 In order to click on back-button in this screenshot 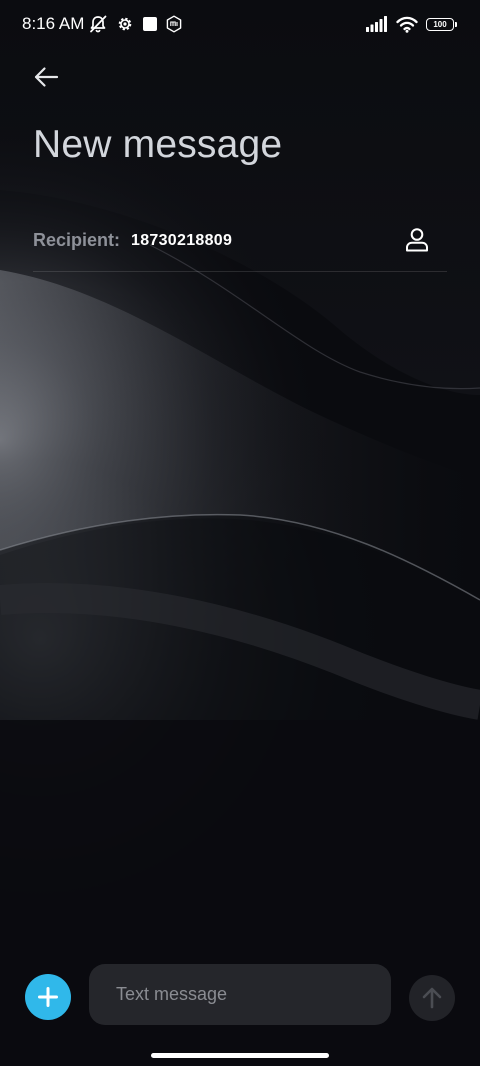, I will do `click(46, 77)`.